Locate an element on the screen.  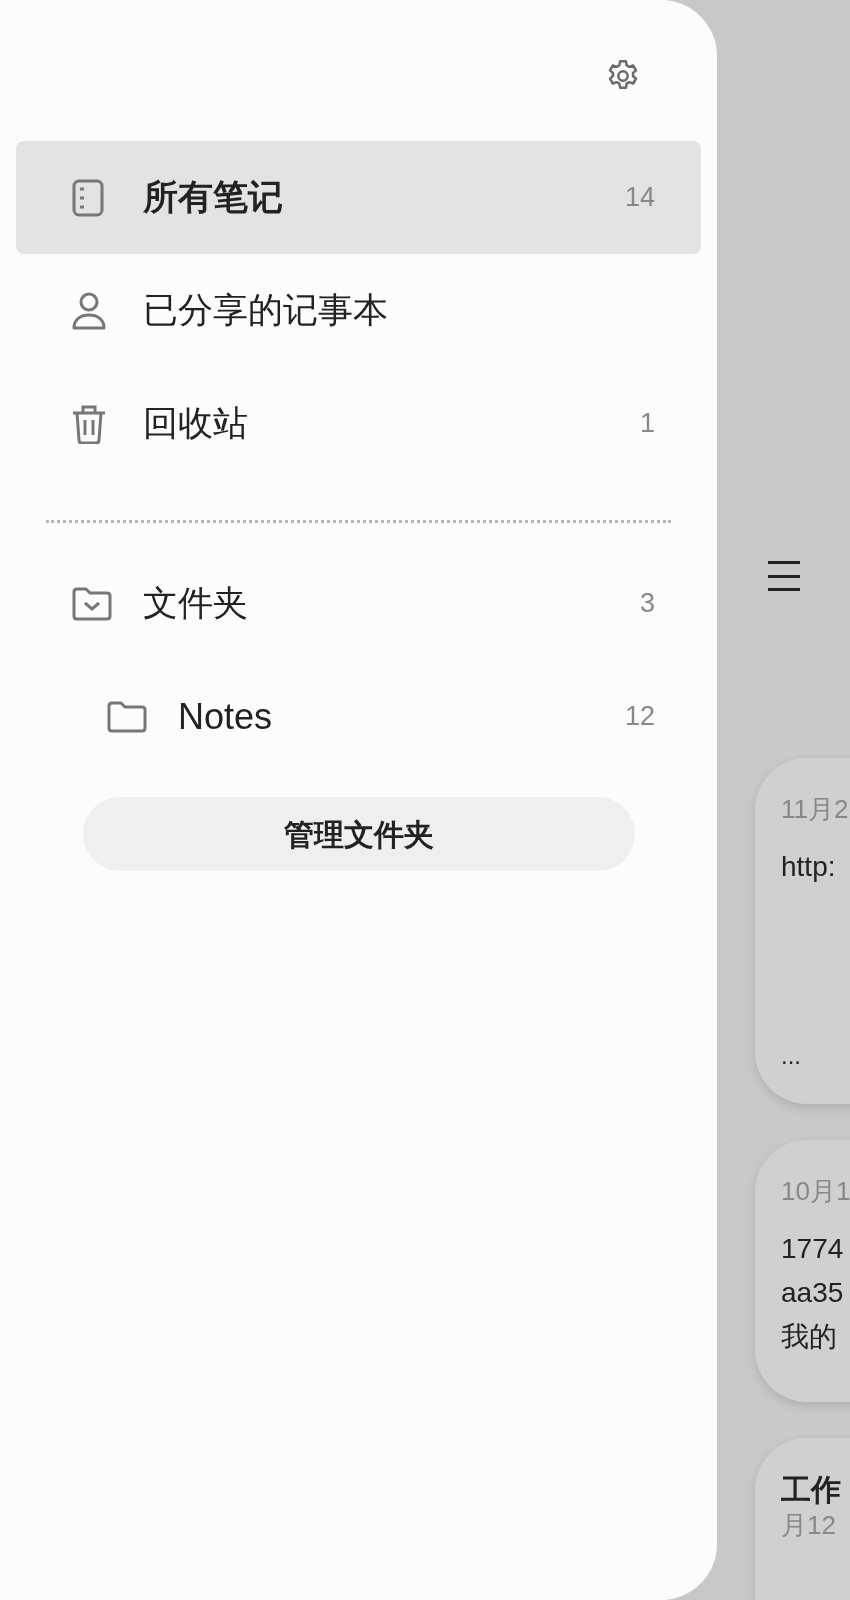
item-count: 14 is located at coordinates (639, 198).